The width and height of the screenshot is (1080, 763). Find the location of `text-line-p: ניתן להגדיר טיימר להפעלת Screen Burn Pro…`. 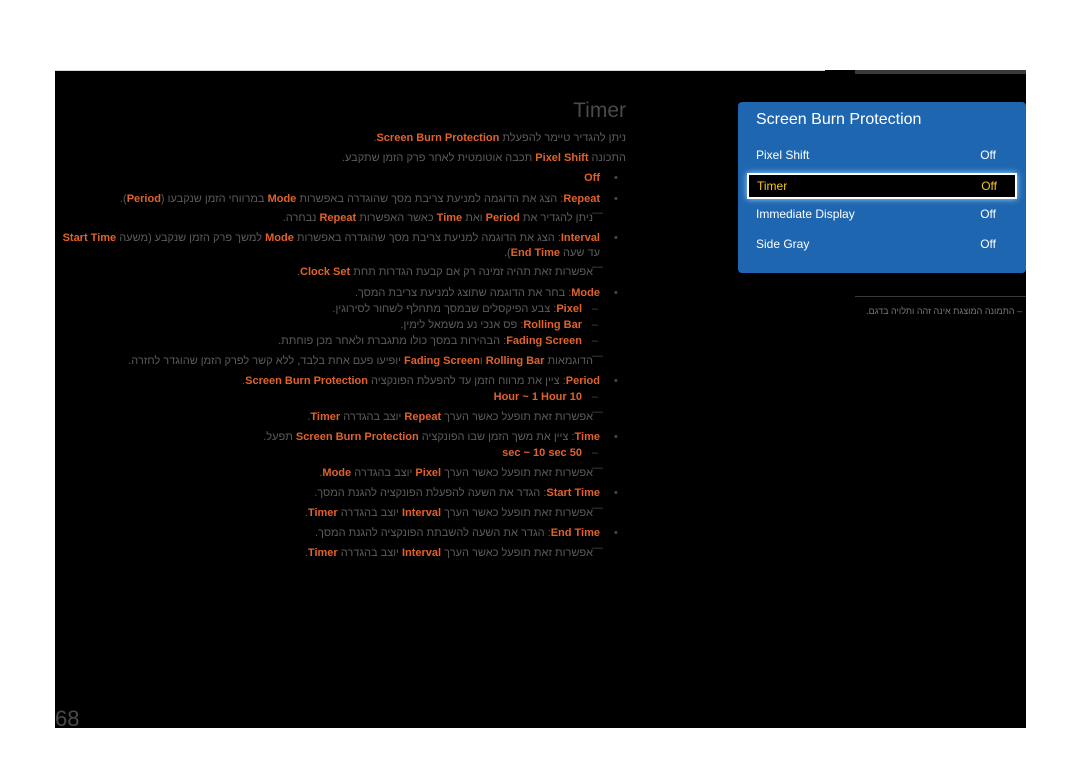

text-line-p: ניתן להגדיר טיימר להפעלת Screen Burn Pro… is located at coordinates (499, 138).